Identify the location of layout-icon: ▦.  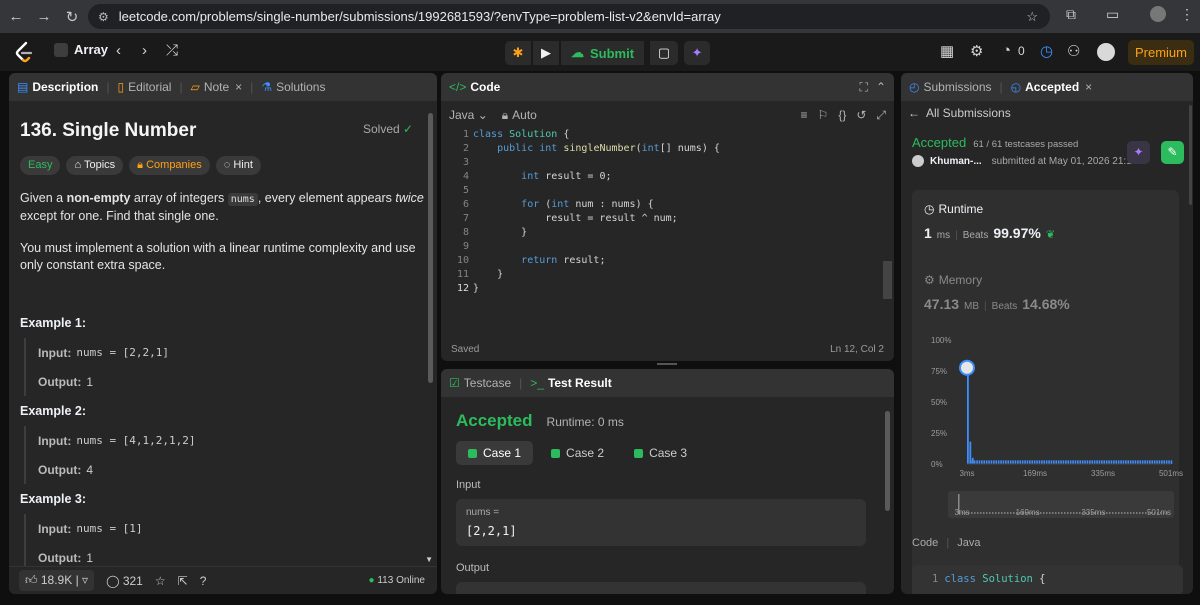
(947, 51).